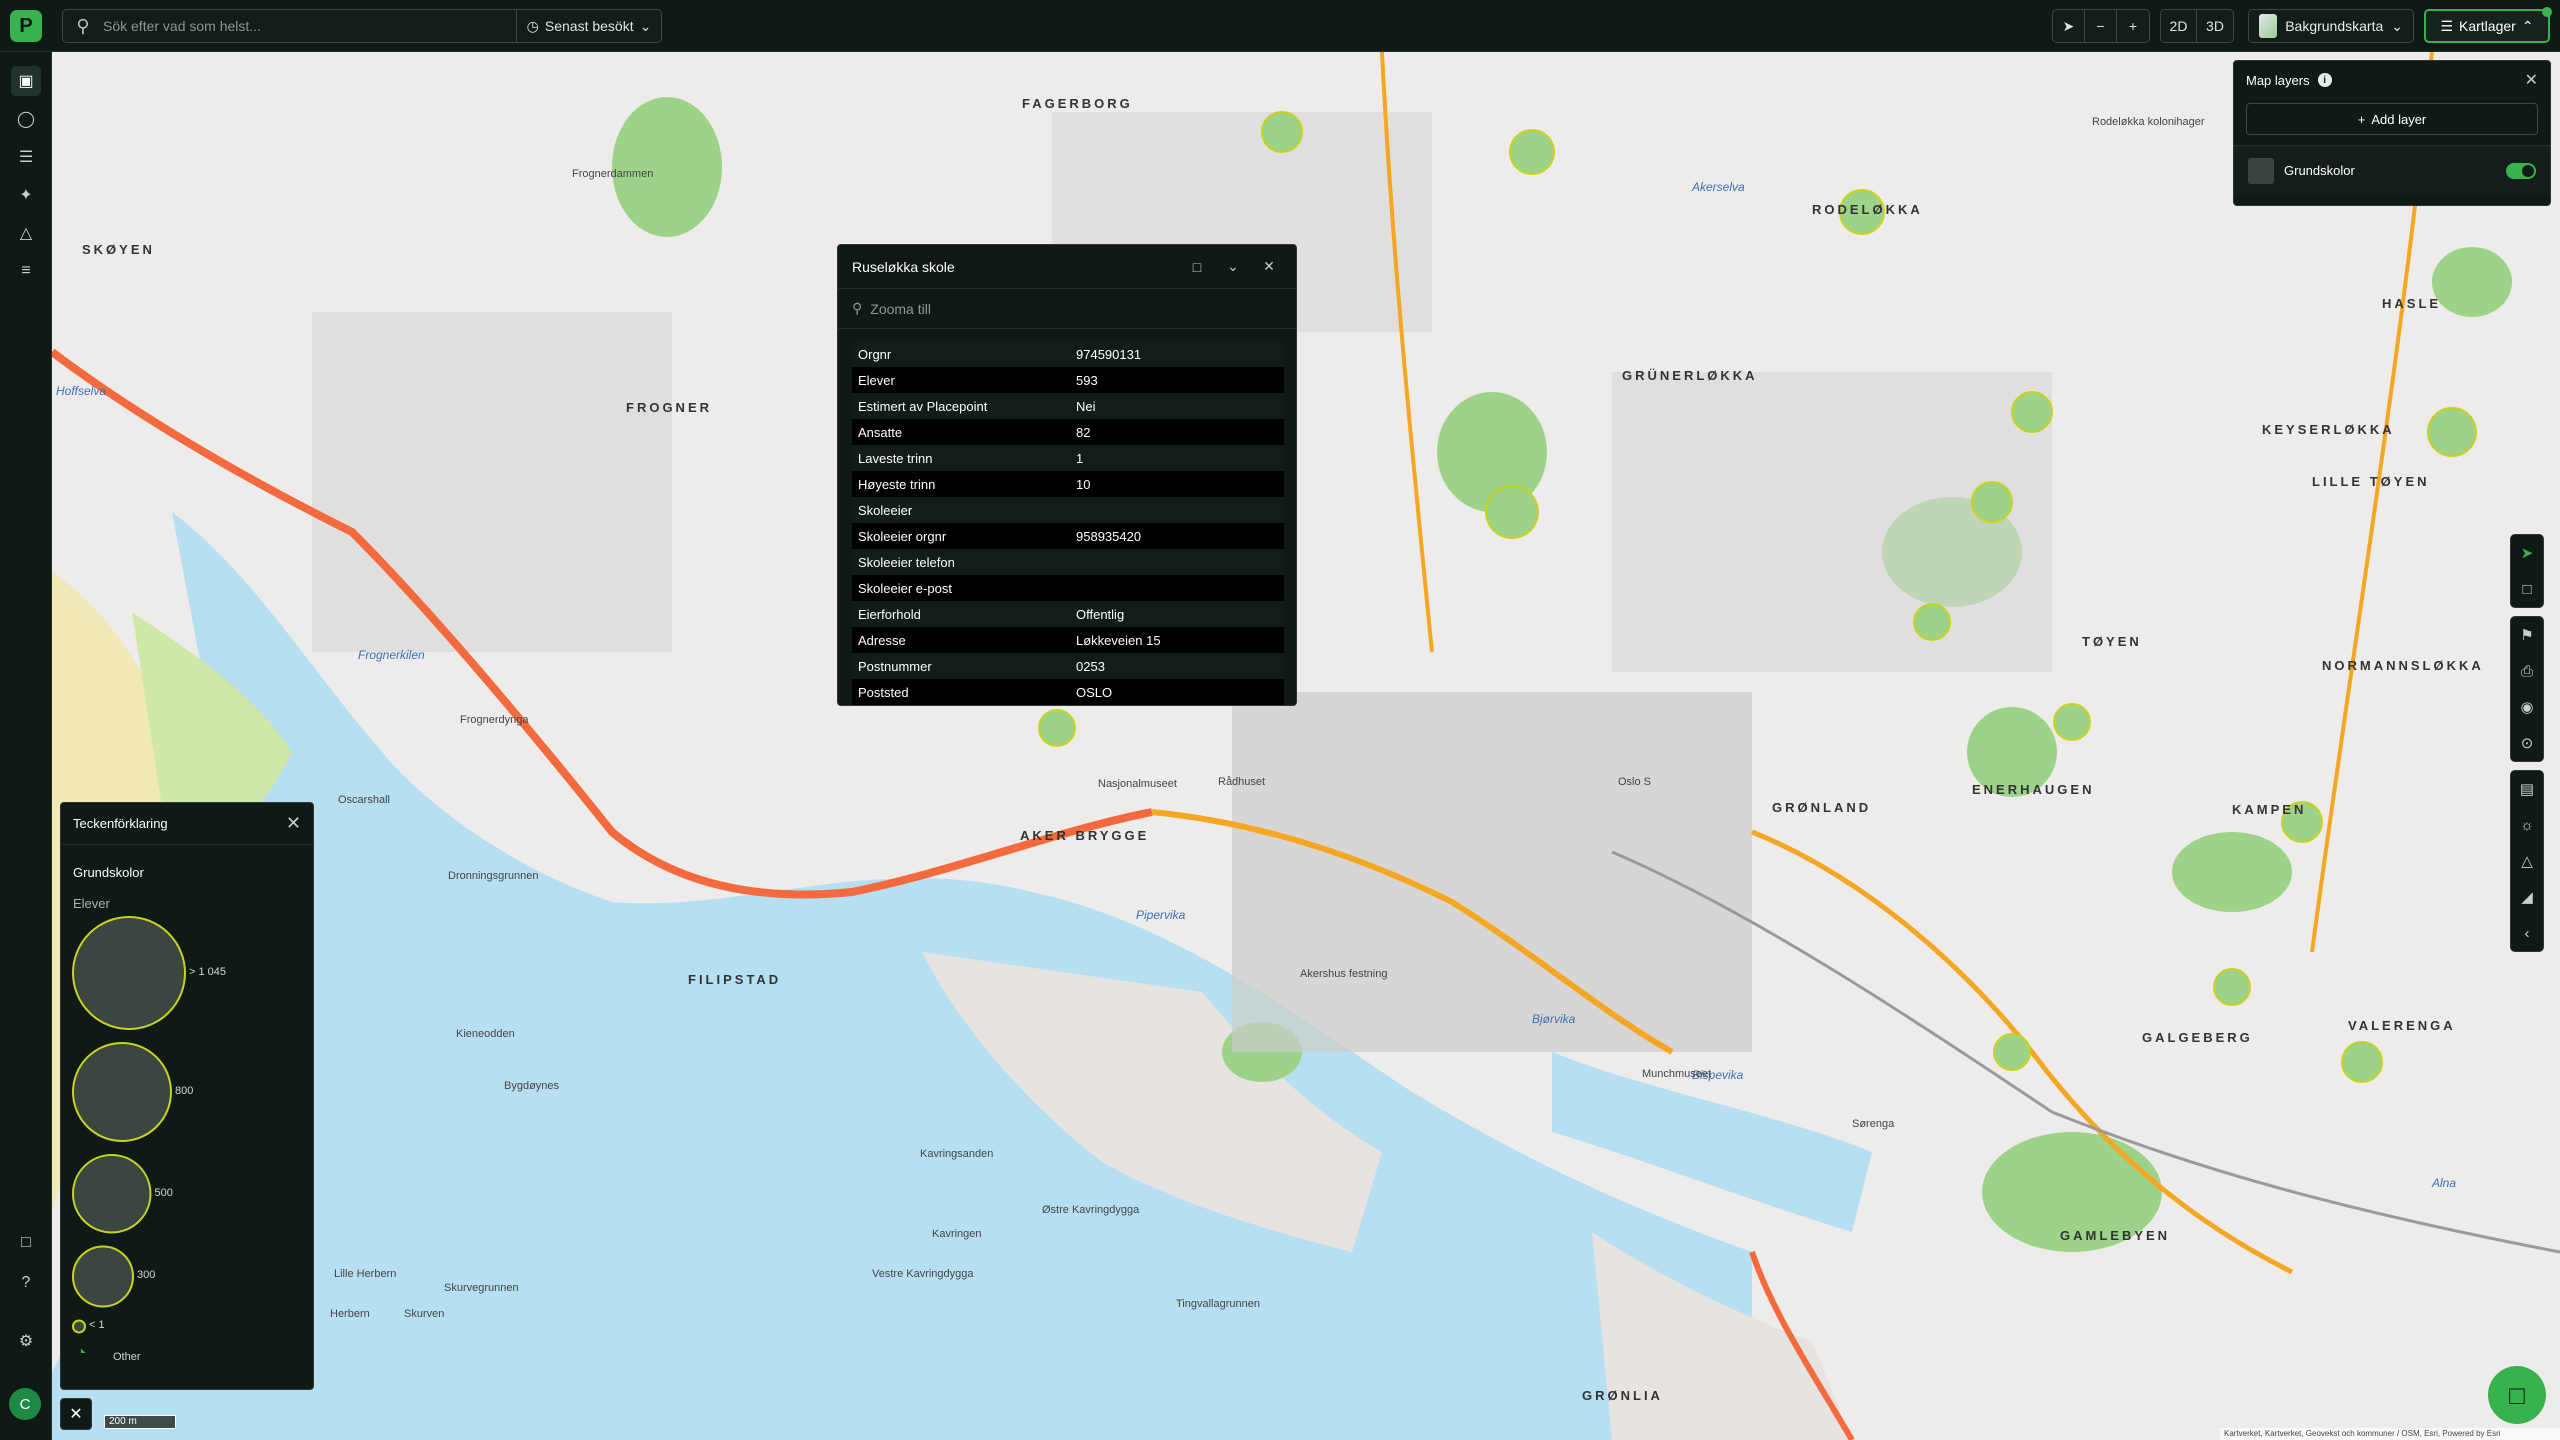 The width and height of the screenshot is (2560, 1440). What do you see at coordinates (645, 25) in the screenshot?
I see `chevron-down-icon: ⌄` at bounding box center [645, 25].